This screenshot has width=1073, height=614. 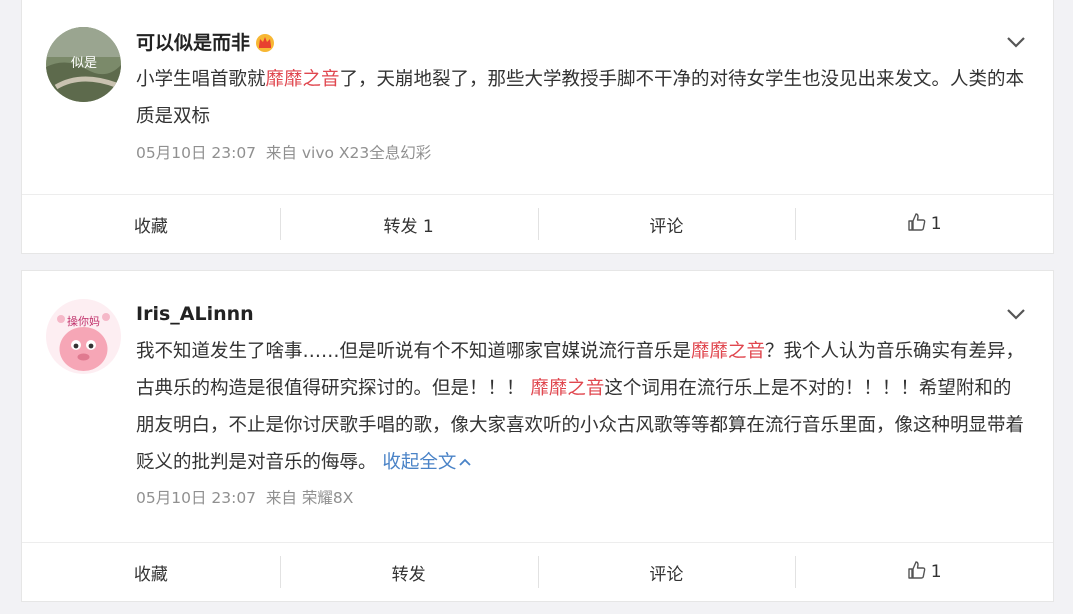 I want to click on post-meta: 05月10日 23:07 来自 vivo X23全息幻彩, so click(x=283, y=152).